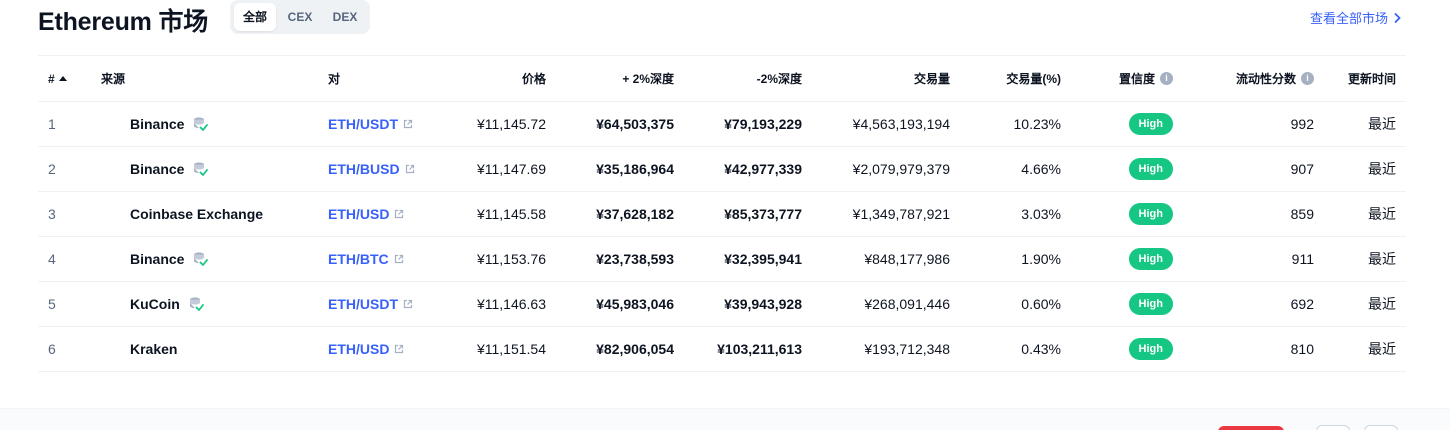 Image resolution: width=1450 pixels, height=430 pixels. What do you see at coordinates (52, 259) in the screenshot?
I see `rank-cell: 4` at bounding box center [52, 259].